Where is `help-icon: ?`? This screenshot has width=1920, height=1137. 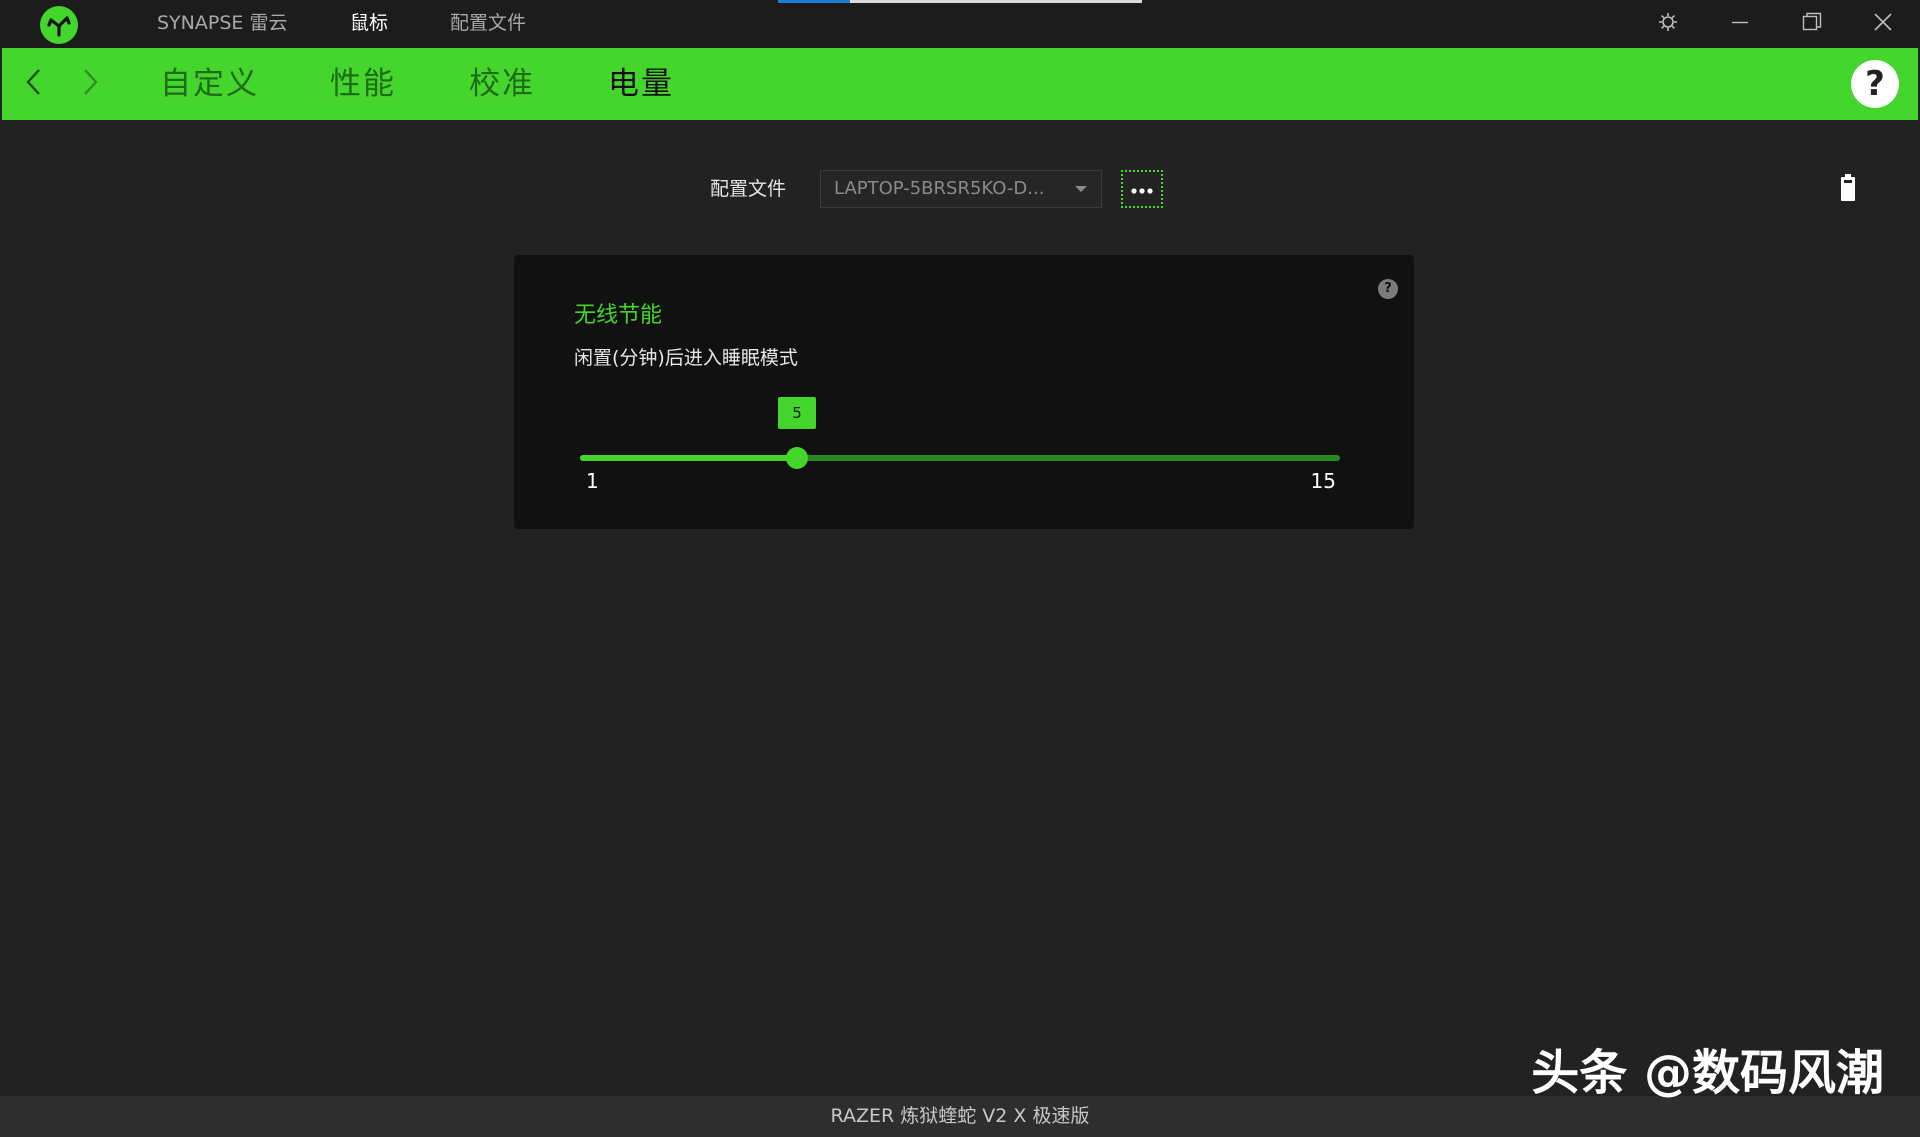
help-icon: ? is located at coordinates (1875, 84).